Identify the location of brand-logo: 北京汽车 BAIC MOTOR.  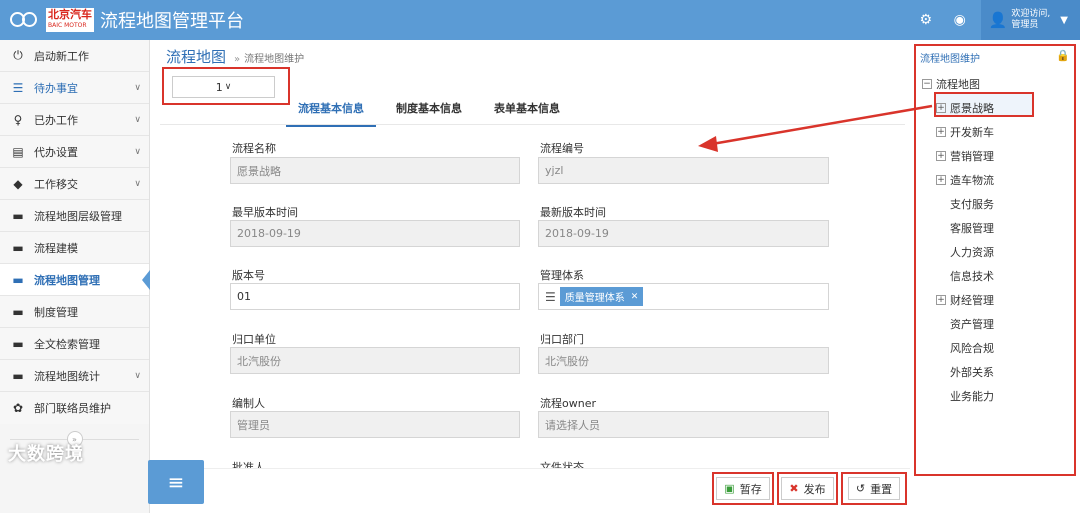
(70, 20).